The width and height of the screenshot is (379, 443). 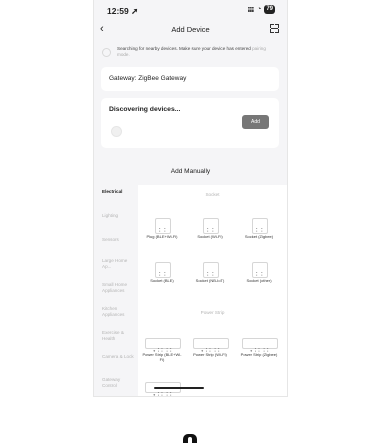 I want to click on home-indicator, so click(x=179, y=388).